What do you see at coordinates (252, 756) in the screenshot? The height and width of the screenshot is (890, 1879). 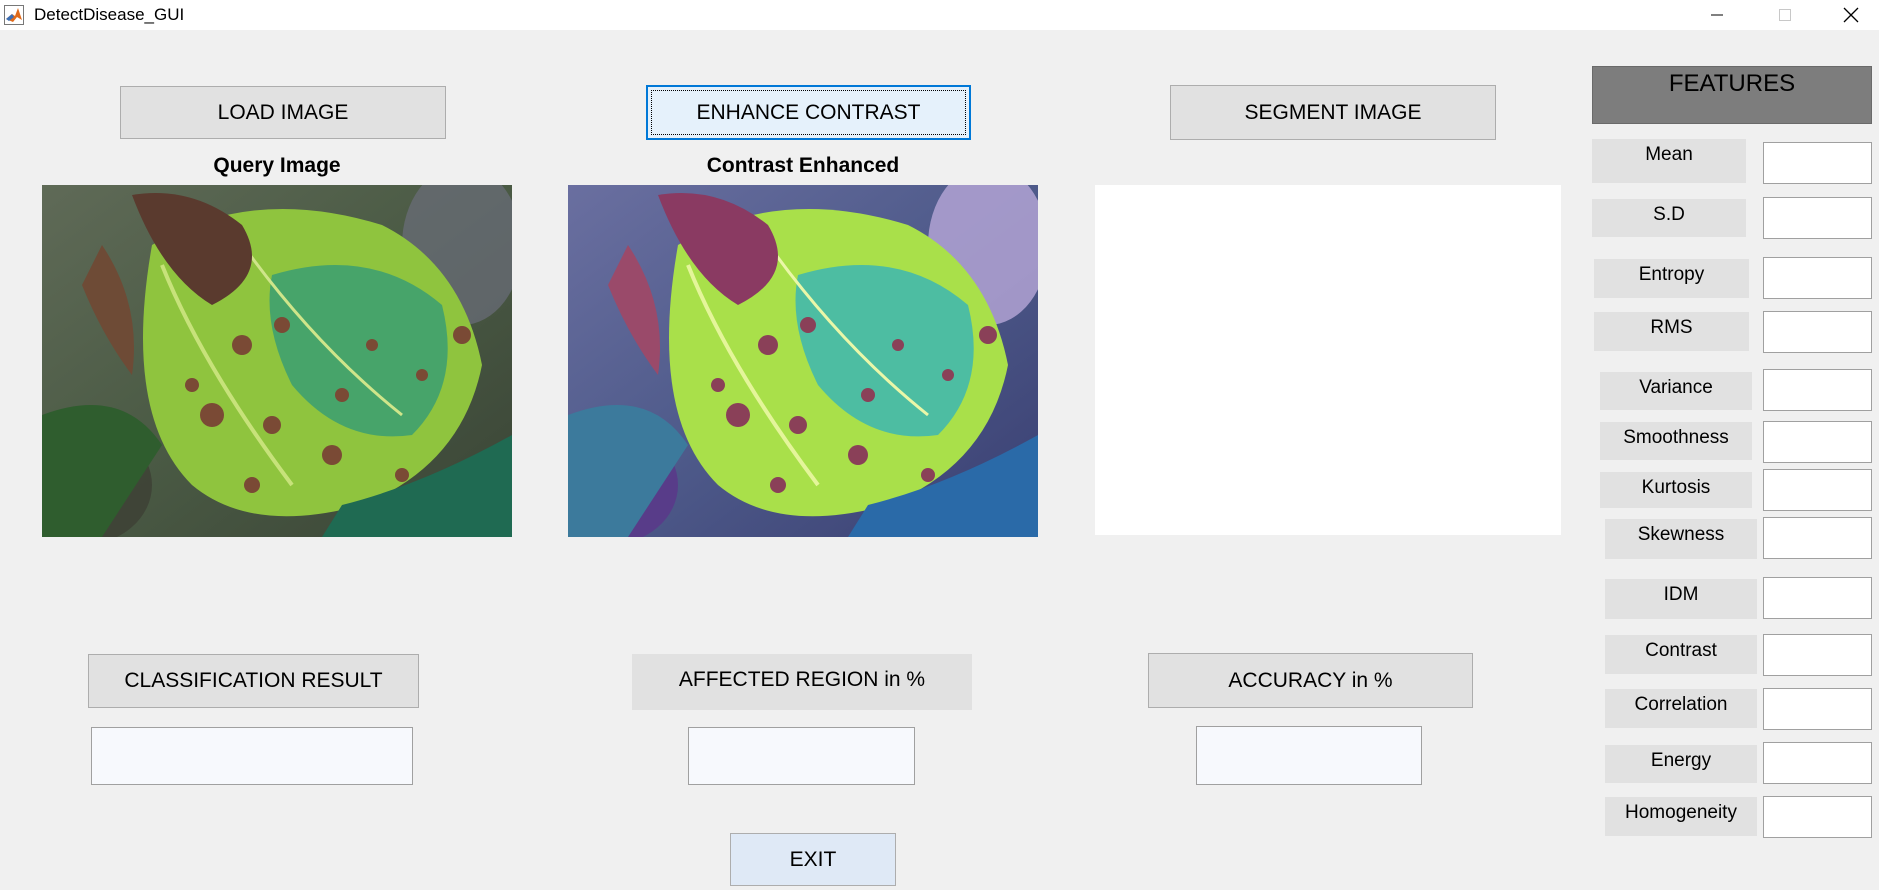 I see `classification-result-field` at bounding box center [252, 756].